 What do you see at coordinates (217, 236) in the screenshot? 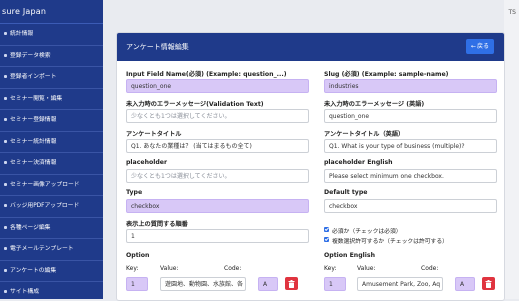
I see `display-order-field: 1` at bounding box center [217, 236].